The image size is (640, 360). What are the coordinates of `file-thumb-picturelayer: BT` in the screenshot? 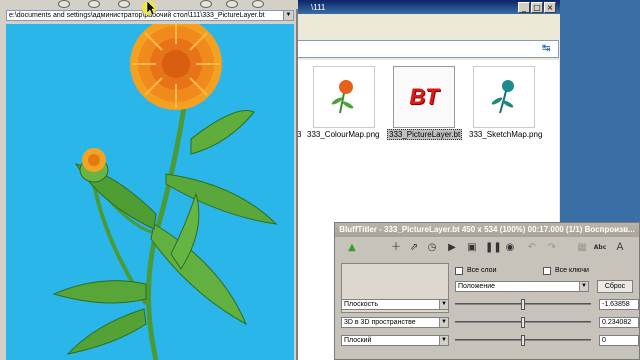 It's located at (424, 97).